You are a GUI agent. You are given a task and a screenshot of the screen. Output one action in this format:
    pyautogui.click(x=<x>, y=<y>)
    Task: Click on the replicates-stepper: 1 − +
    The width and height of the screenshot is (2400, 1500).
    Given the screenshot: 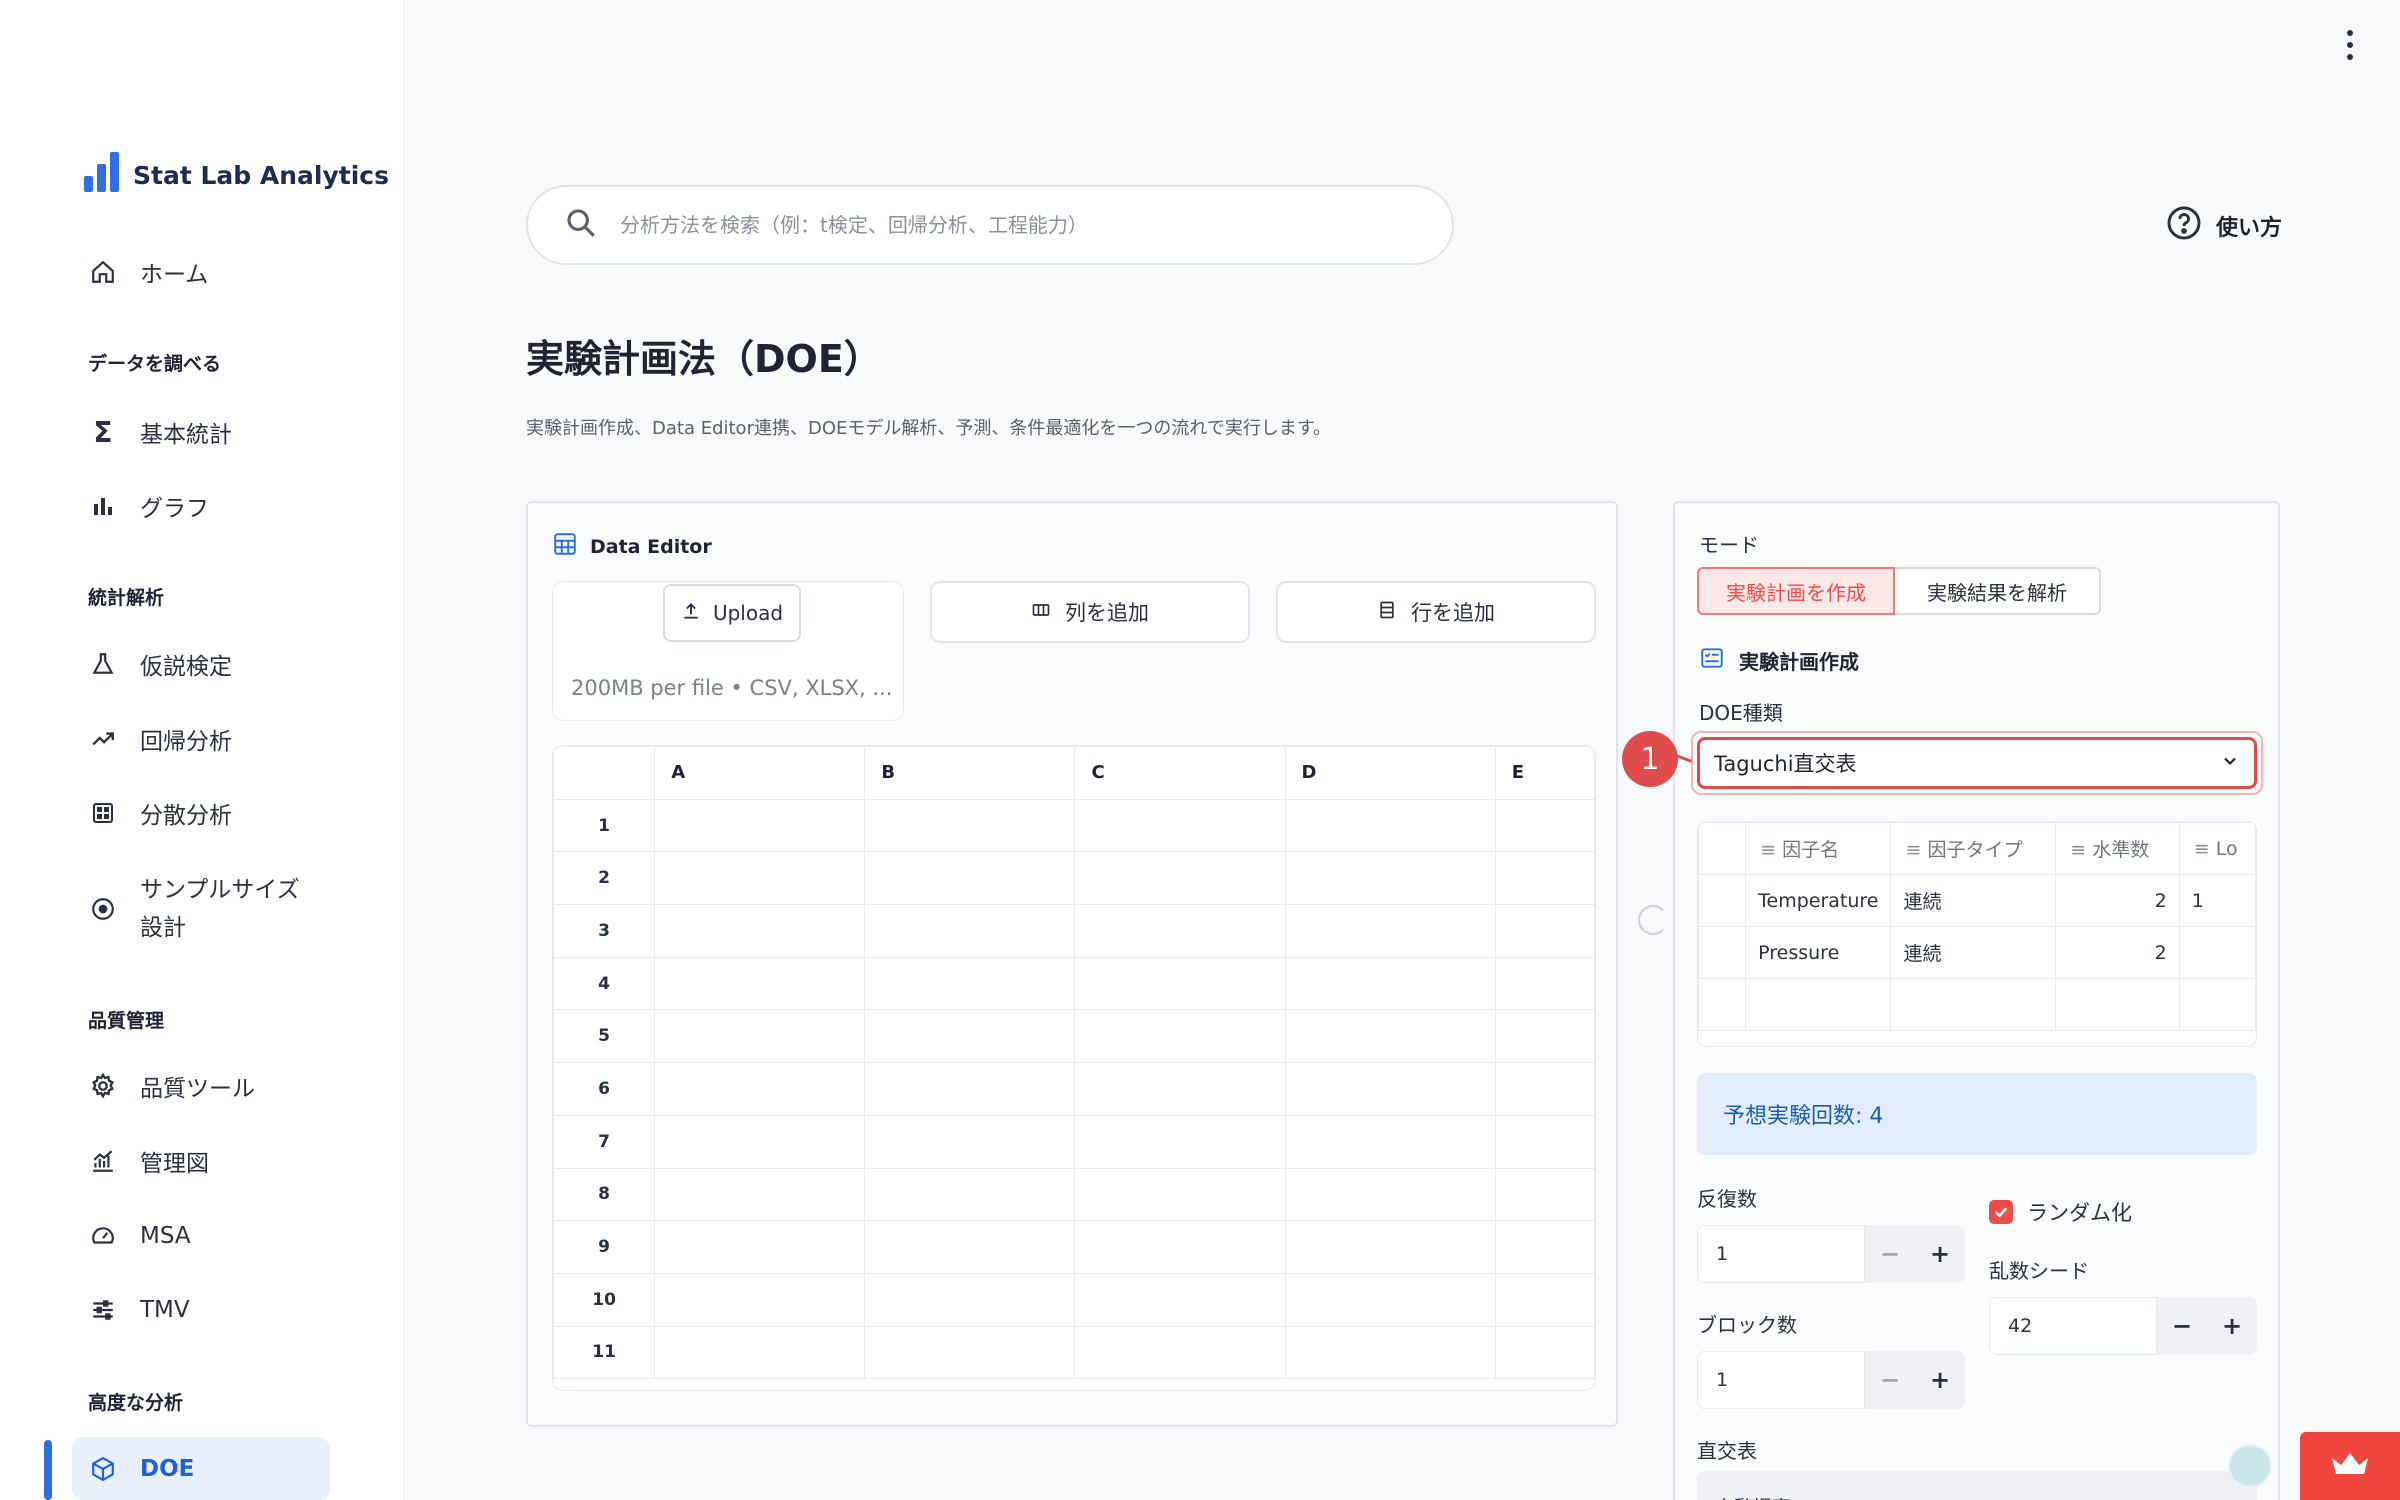 What is the action you would take?
    pyautogui.click(x=1831, y=1254)
    